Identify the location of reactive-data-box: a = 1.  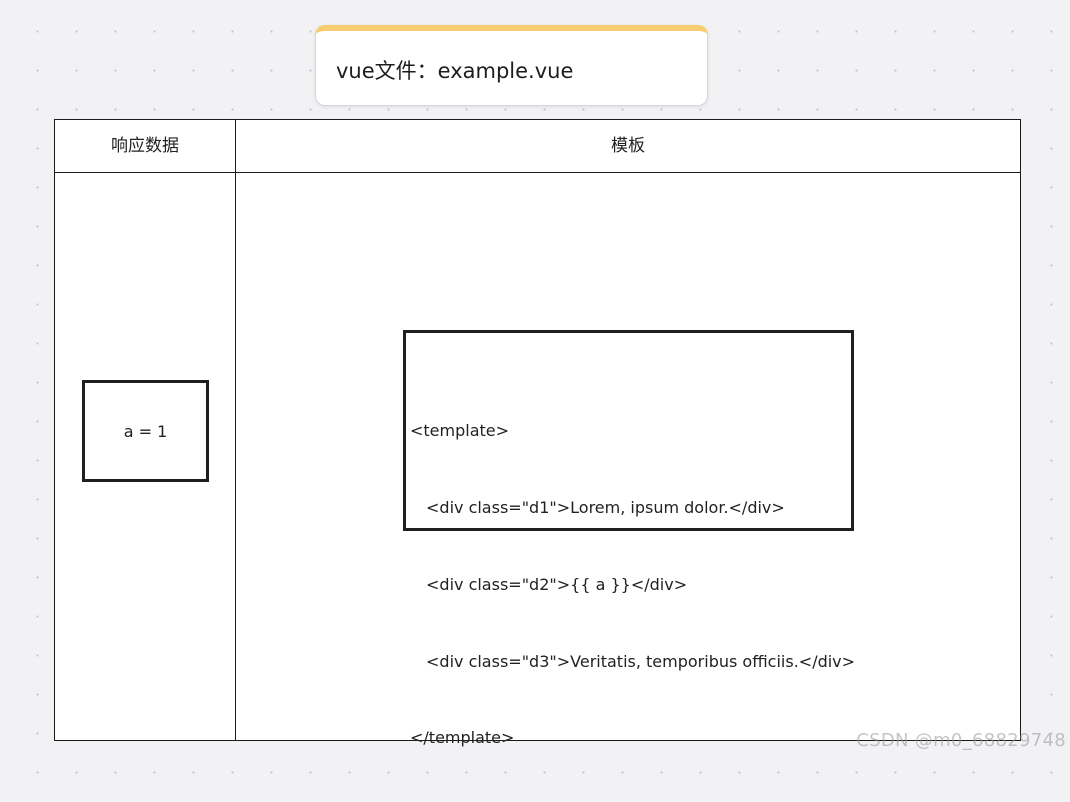
(145, 431).